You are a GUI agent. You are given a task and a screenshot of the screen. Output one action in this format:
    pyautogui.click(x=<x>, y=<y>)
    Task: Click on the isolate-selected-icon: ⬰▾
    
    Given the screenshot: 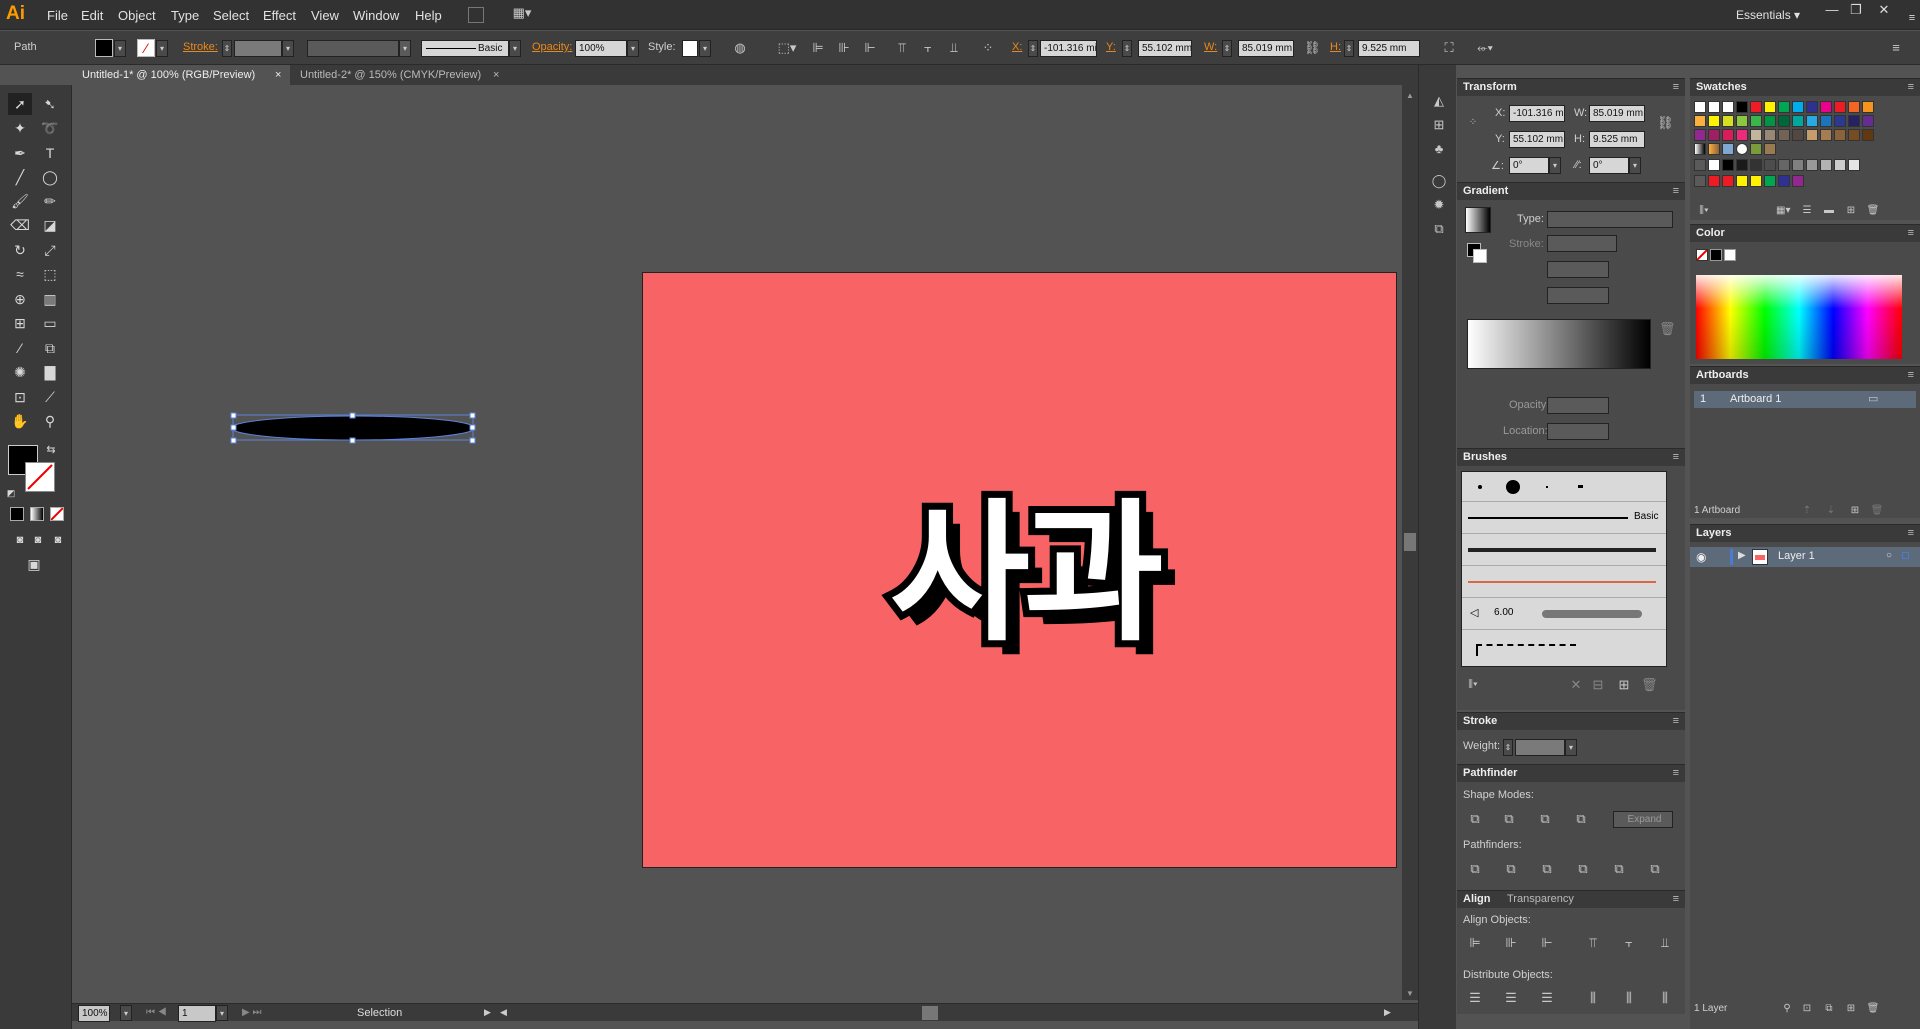 What is the action you would take?
    pyautogui.click(x=1485, y=48)
    